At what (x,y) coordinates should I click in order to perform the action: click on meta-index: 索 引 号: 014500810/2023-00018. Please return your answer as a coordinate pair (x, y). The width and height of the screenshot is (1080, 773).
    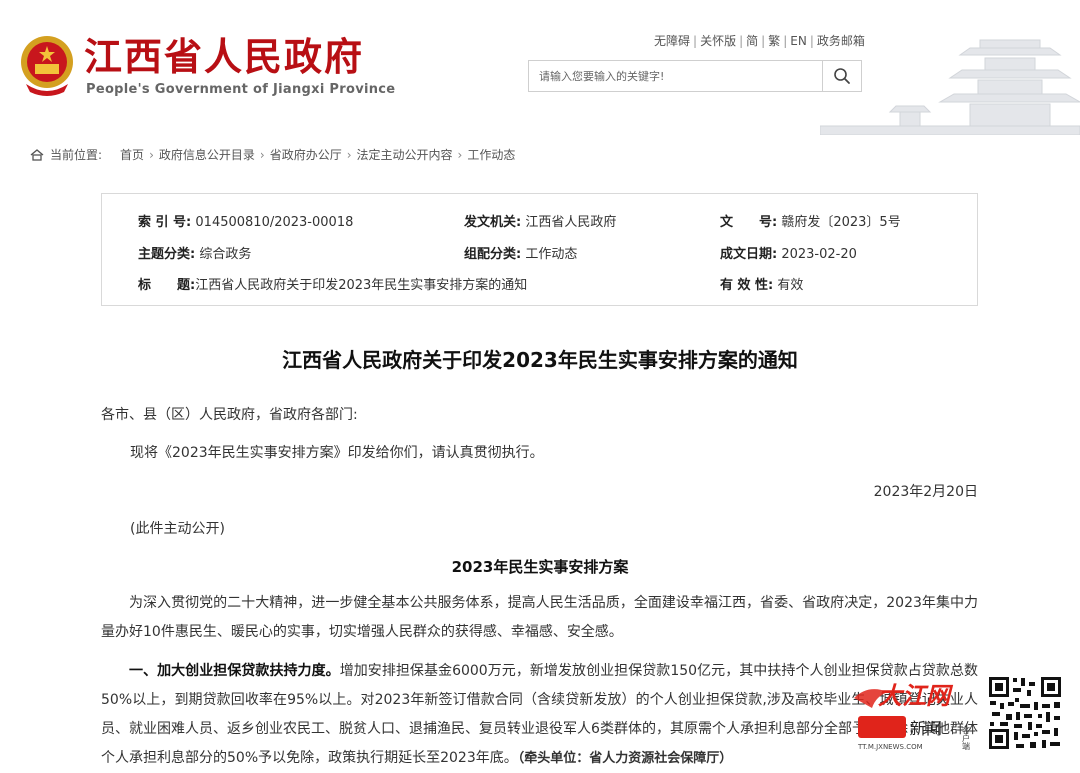
    Looking at the image, I should click on (245, 220).